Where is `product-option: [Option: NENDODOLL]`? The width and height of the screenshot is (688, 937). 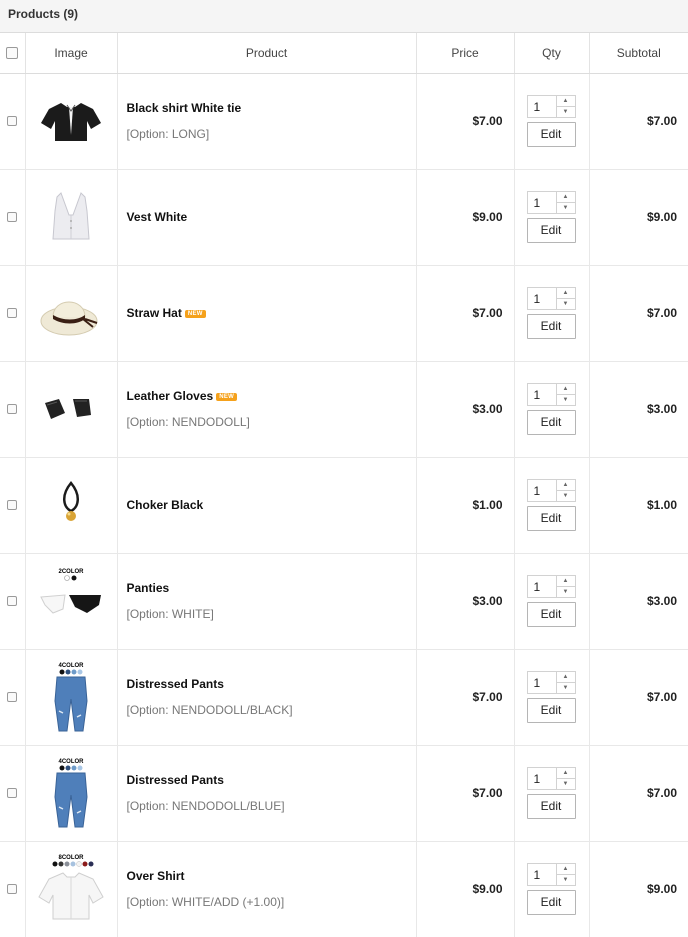 product-option: [Option: NENDODOLL] is located at coordinates (188, 422).